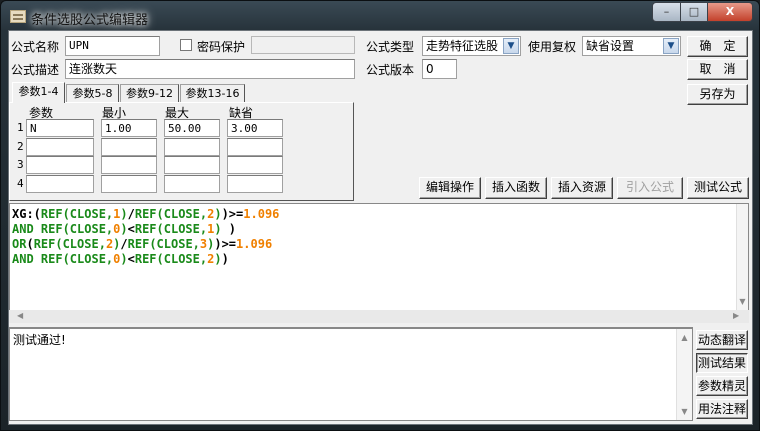 This screenshot has width=760, height=431. Describe the element at coordinates (18, 16) in the screenshot. I see `app-icon` at that location.